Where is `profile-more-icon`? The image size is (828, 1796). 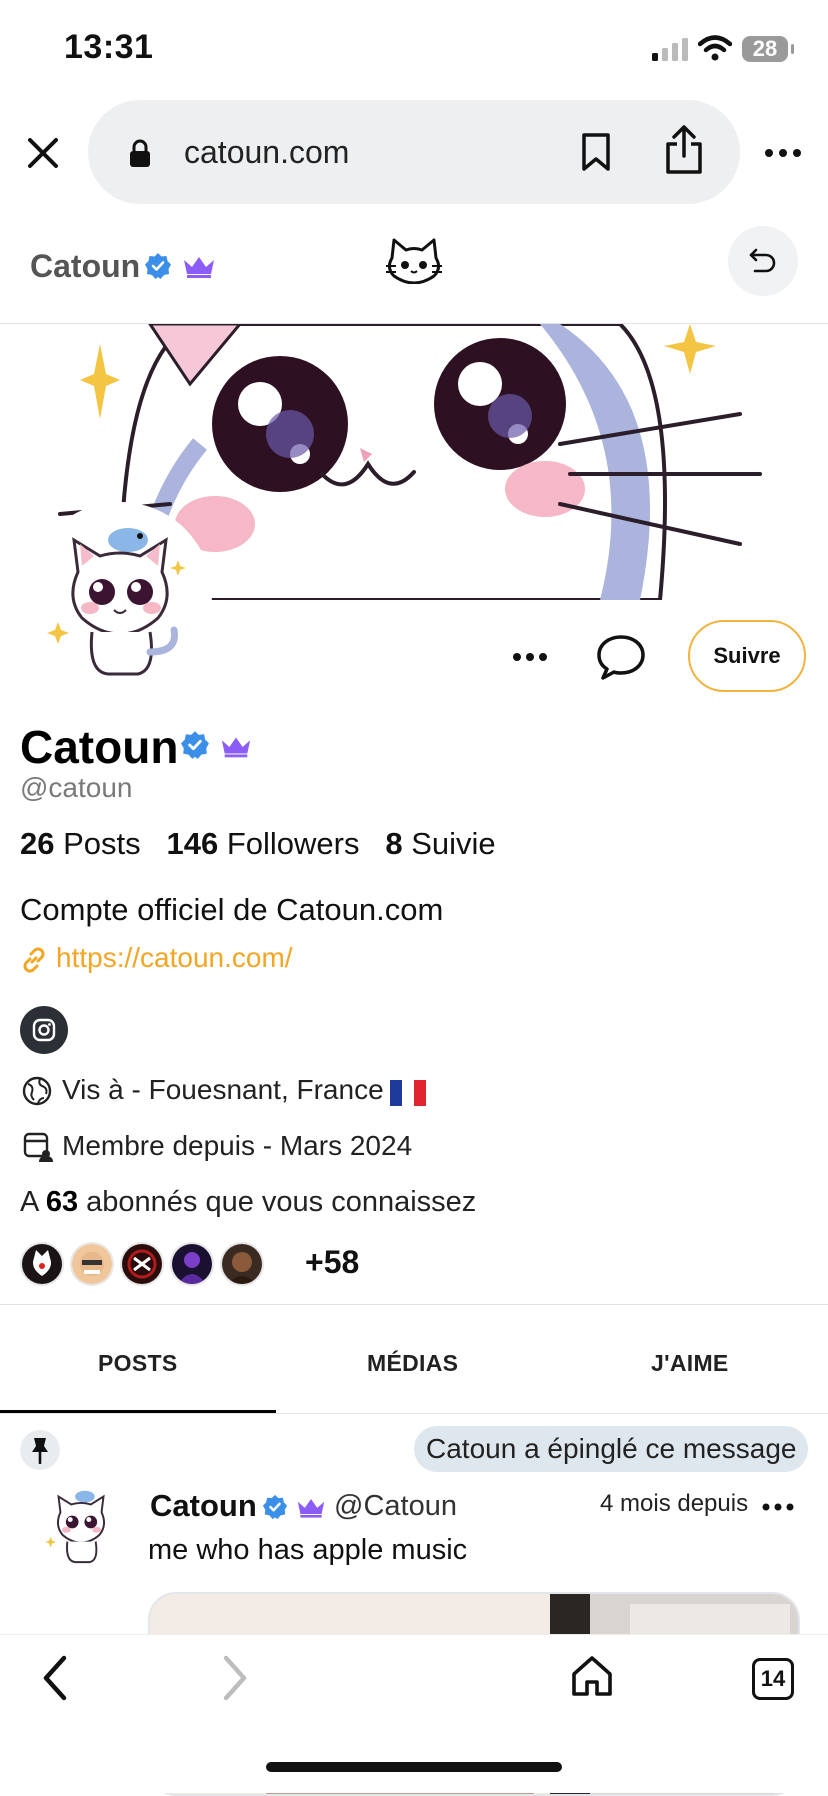 profile-more-icon is located at coordinates (530, 657).